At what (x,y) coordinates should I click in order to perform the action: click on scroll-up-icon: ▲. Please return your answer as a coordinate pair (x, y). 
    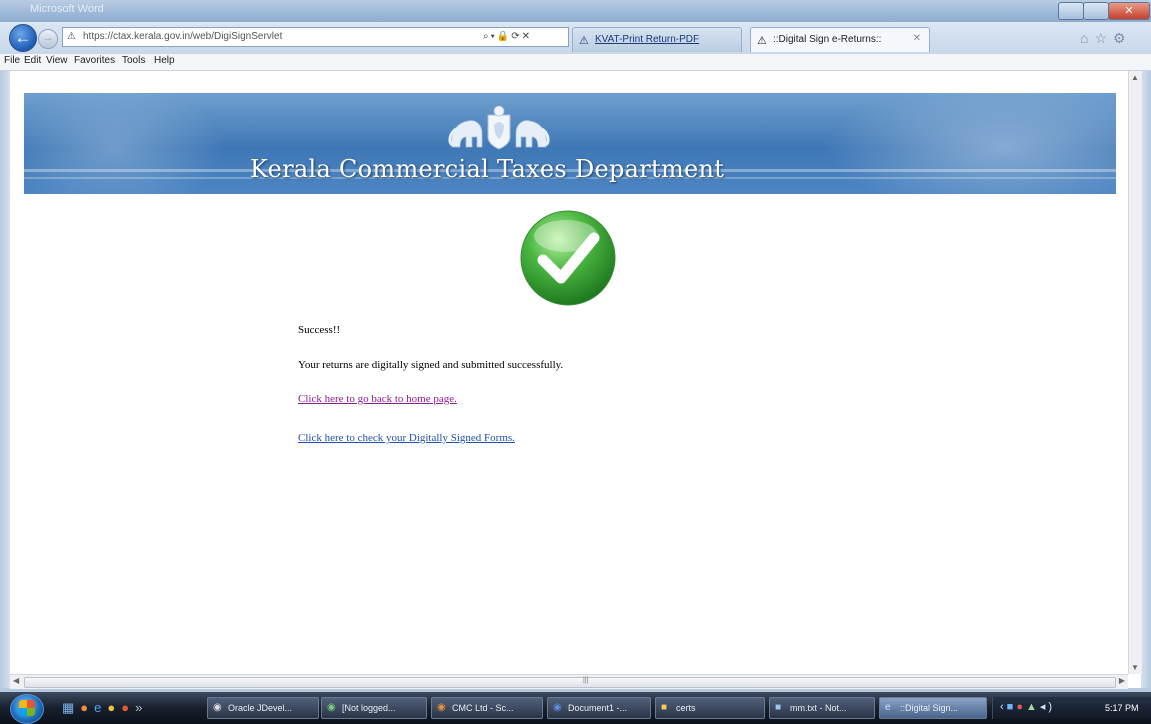
    Looking at the image, I should click on (1135, 77).